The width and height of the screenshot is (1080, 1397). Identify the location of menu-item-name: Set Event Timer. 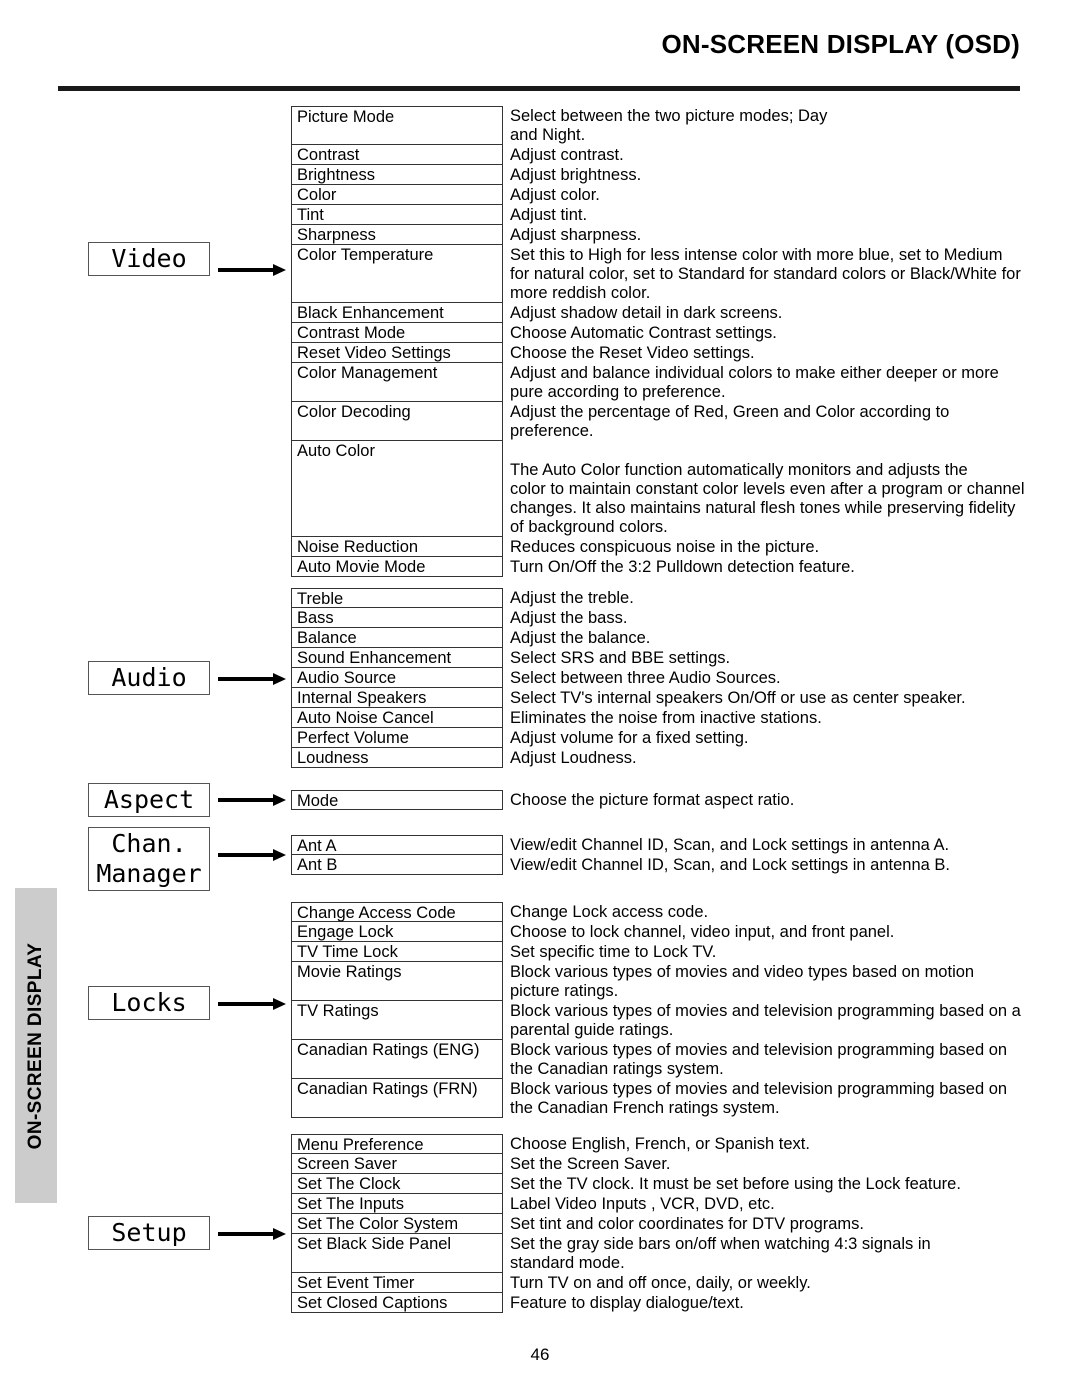
(397, 1283).